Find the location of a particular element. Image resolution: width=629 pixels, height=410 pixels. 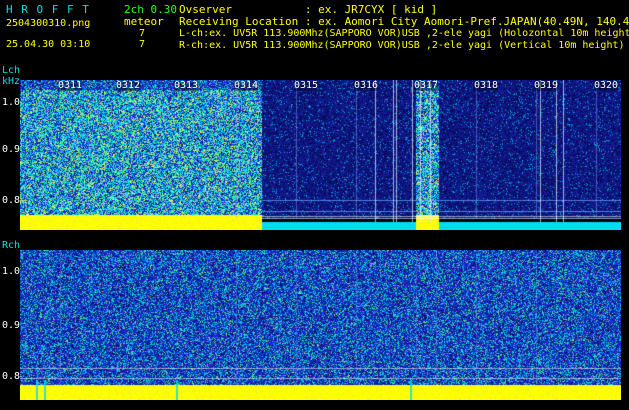

time-label-0320: 0320 is located at coordinates (606, 85).